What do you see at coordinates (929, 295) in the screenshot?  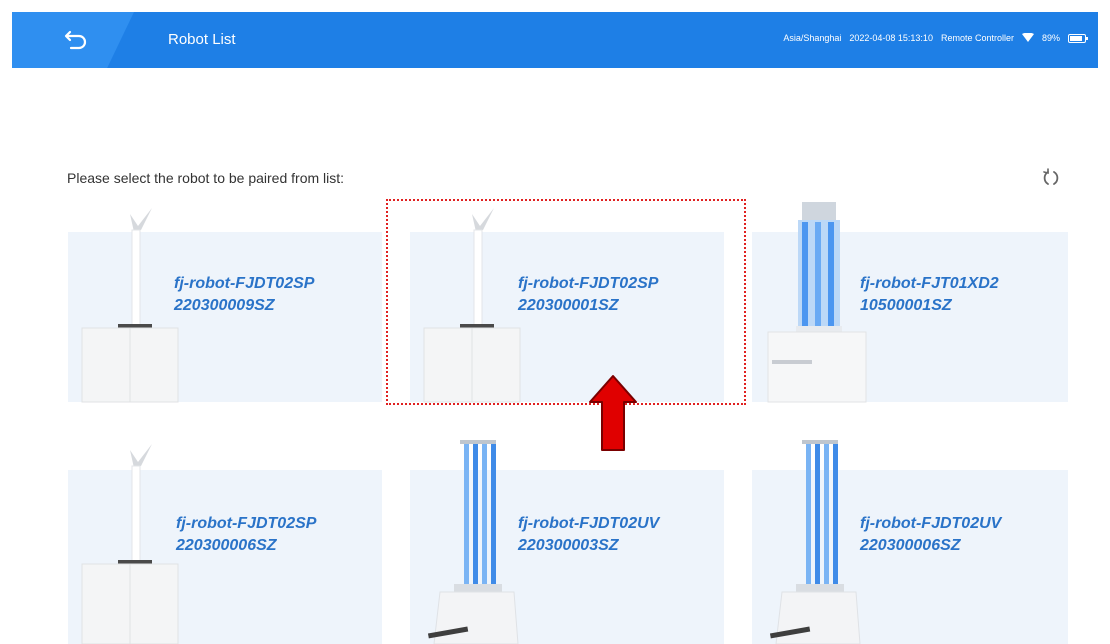 I see `robot-label: fj-robot-FJT01XD2 10500001SZ` at bounding box center [929, 295].